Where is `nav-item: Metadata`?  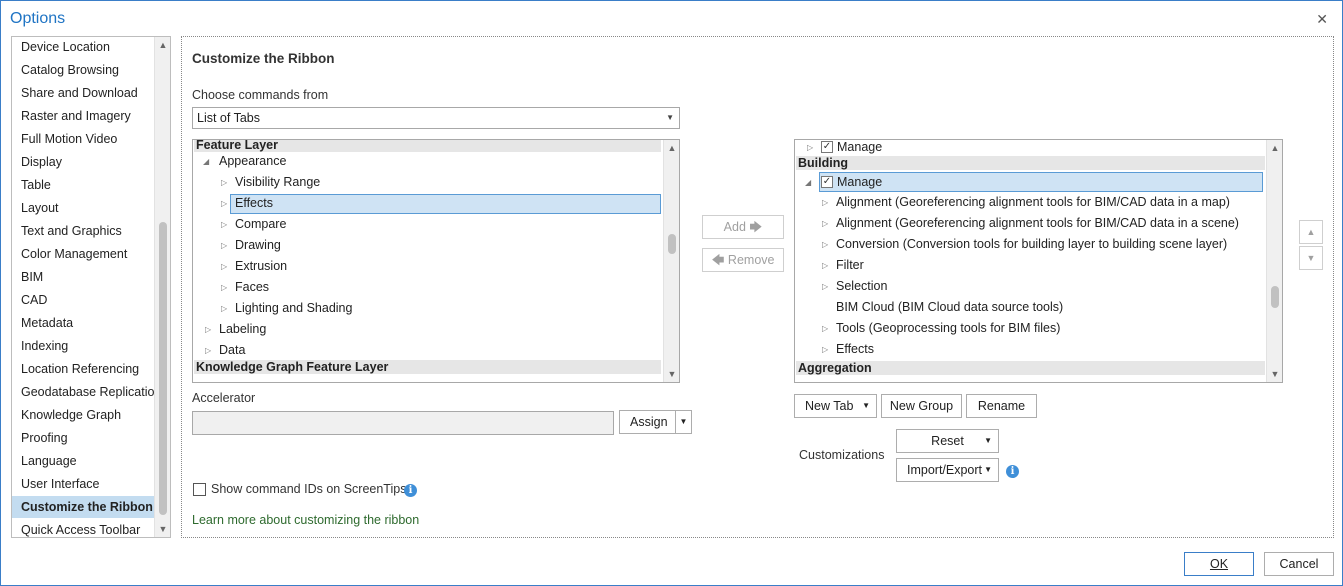 nav-item: Metadata is located at coordinates (83, 323).